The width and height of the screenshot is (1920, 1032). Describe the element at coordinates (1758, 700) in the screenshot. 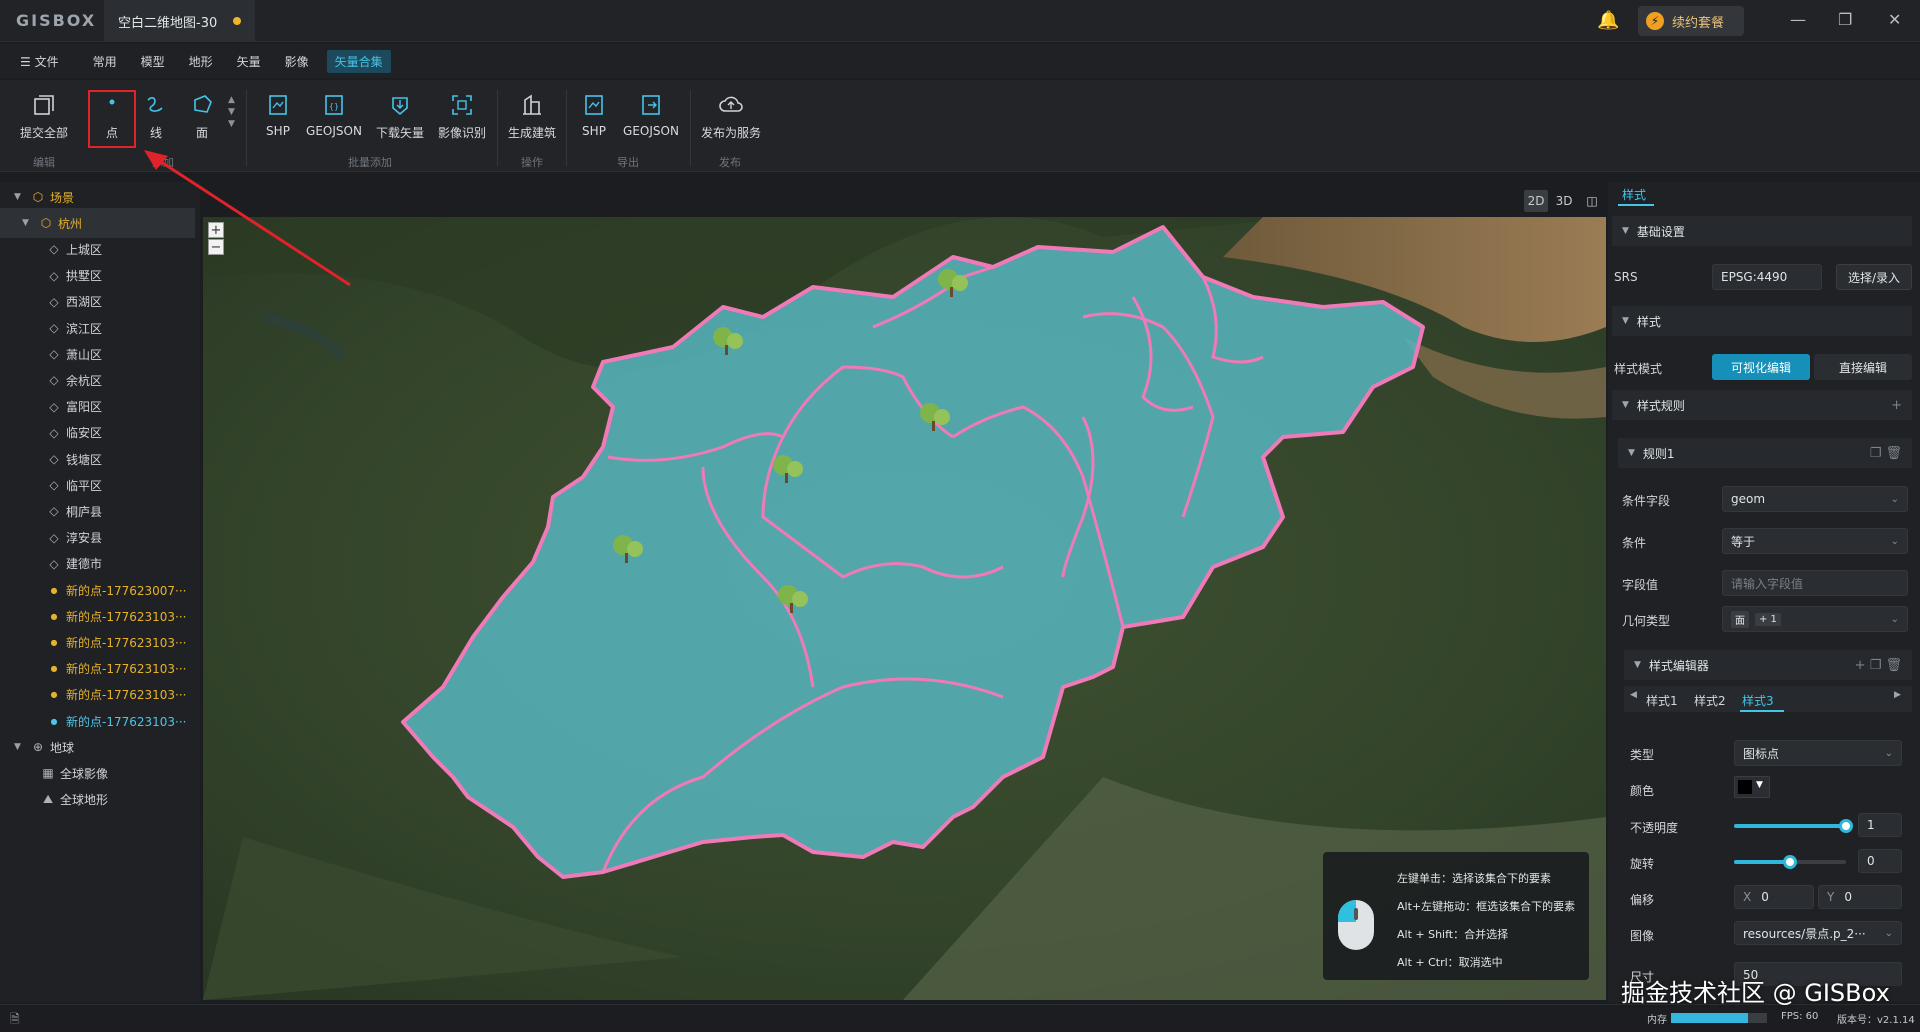

I see `style-tab-3: 样式3` at that location.